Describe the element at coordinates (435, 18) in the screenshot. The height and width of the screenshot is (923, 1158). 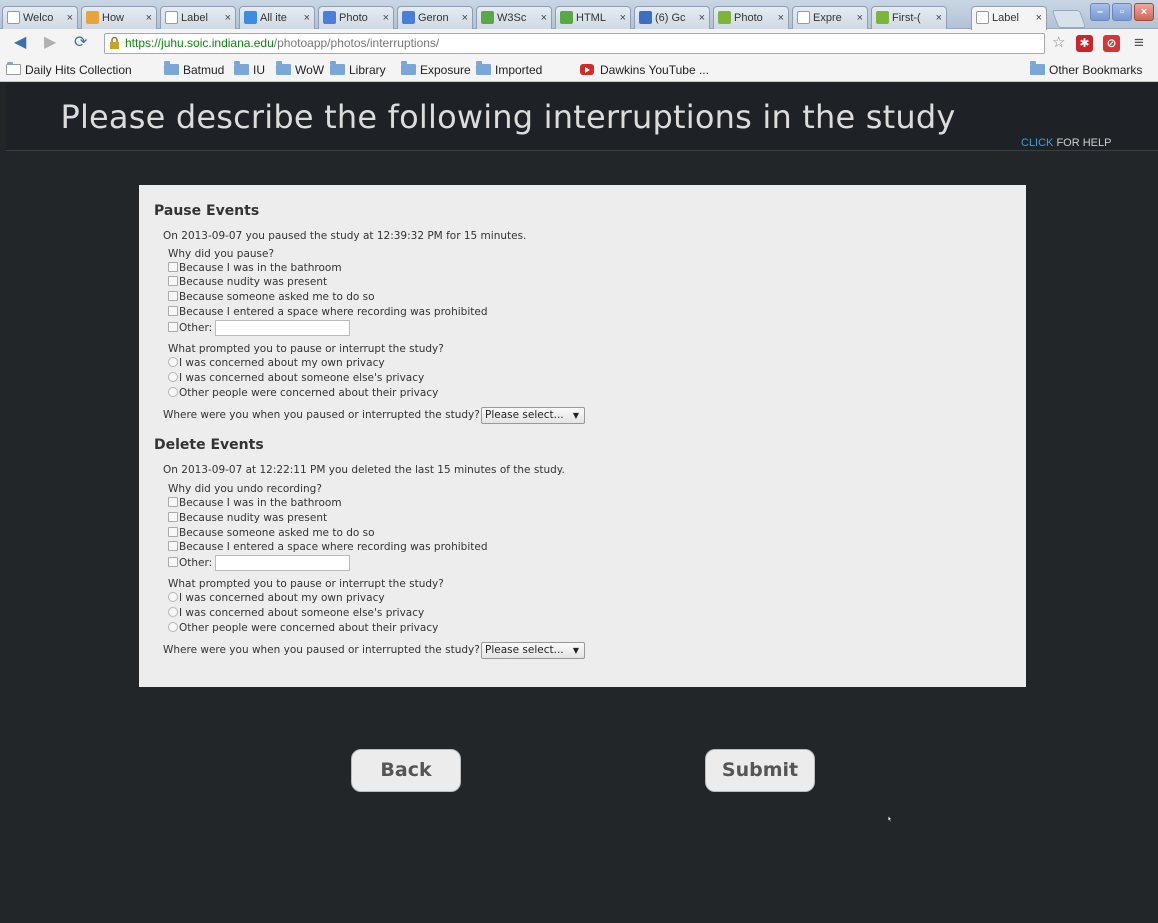
I see `browser-tab: Geron ×` at that location.